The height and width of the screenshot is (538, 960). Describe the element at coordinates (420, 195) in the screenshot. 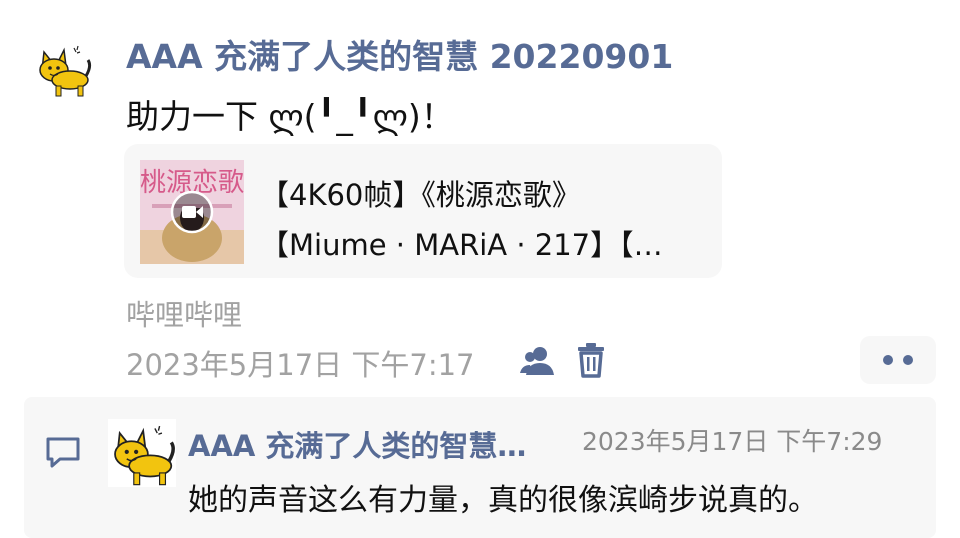

I see `link-title-line-1: 【4K60帧】《桃源恋歌》` at that location.